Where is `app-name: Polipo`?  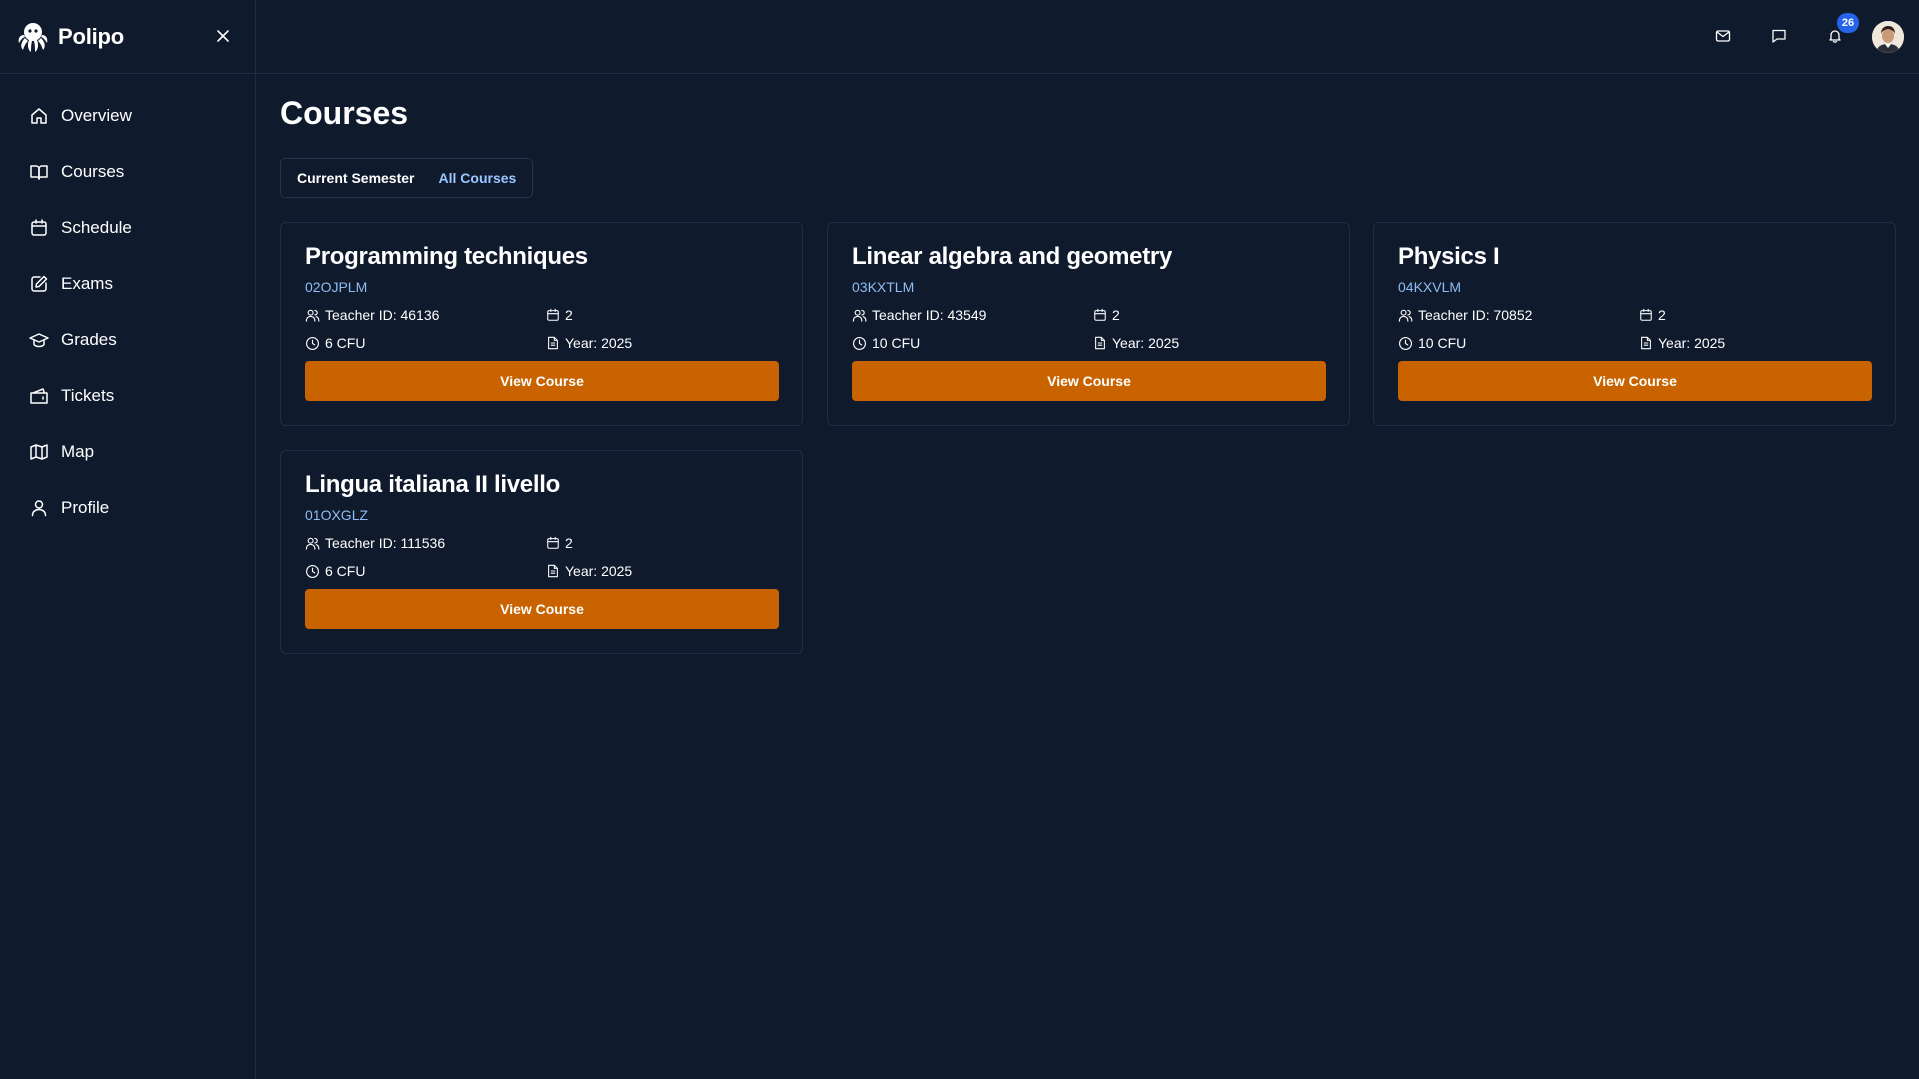
app-name: Polipo is located at coordinates (91, 36).